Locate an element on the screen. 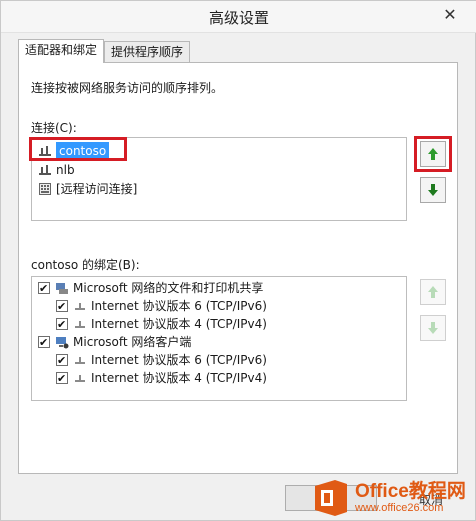 This screenshot has width=476, height=521. window-title: 高级设置 is located at coordinates (238, 18).